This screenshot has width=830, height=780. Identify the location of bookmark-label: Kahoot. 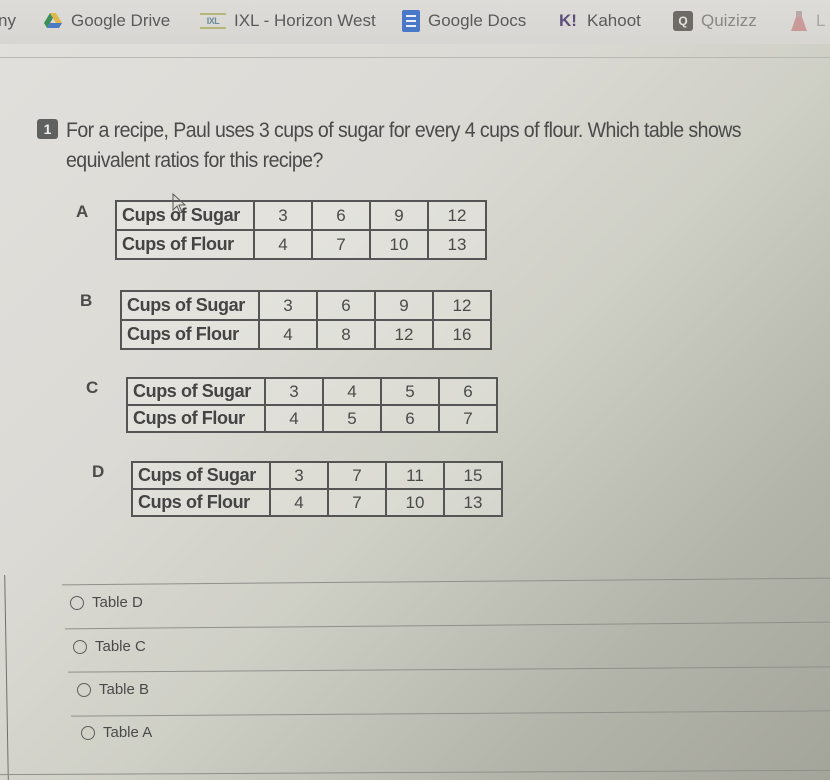
(614, 20).